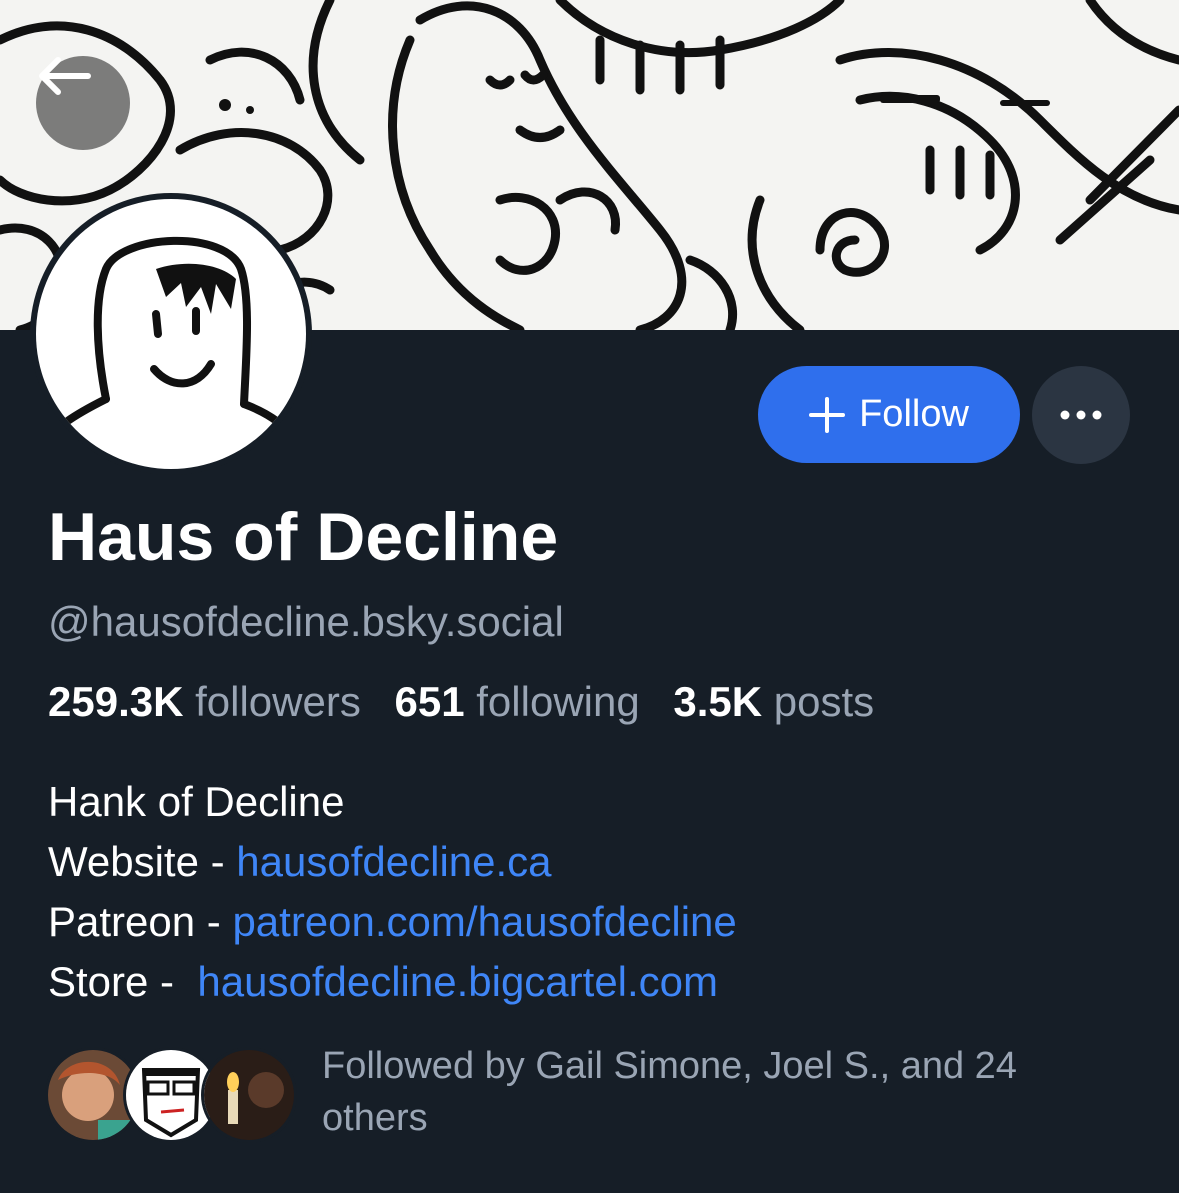 The height and width of the screenshot is (1193, 1179). I want to click on website-prefix: Website -, so click(142, 861).